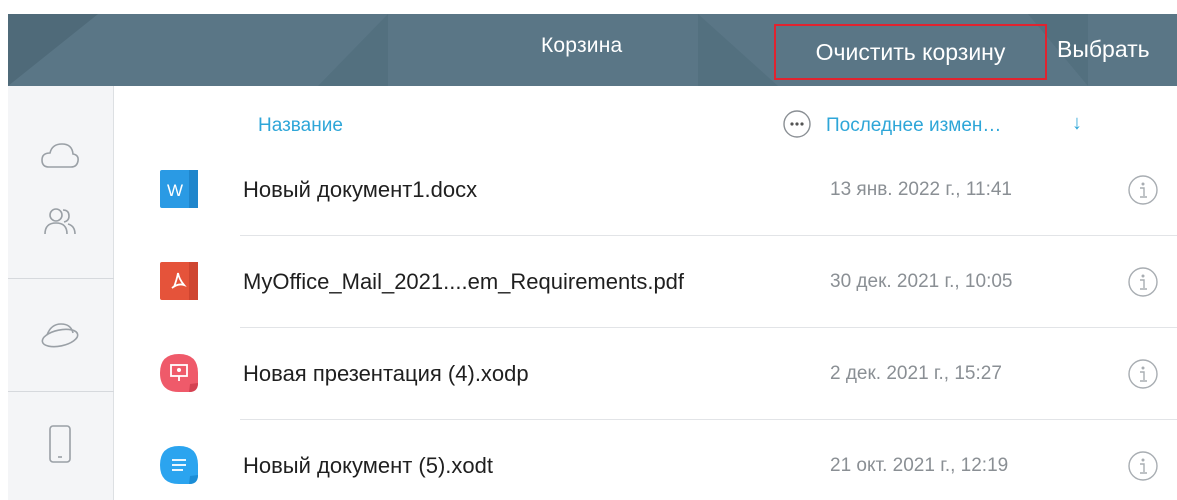  I want to click on shared-storage-icon-glyph, so click(60, 335).